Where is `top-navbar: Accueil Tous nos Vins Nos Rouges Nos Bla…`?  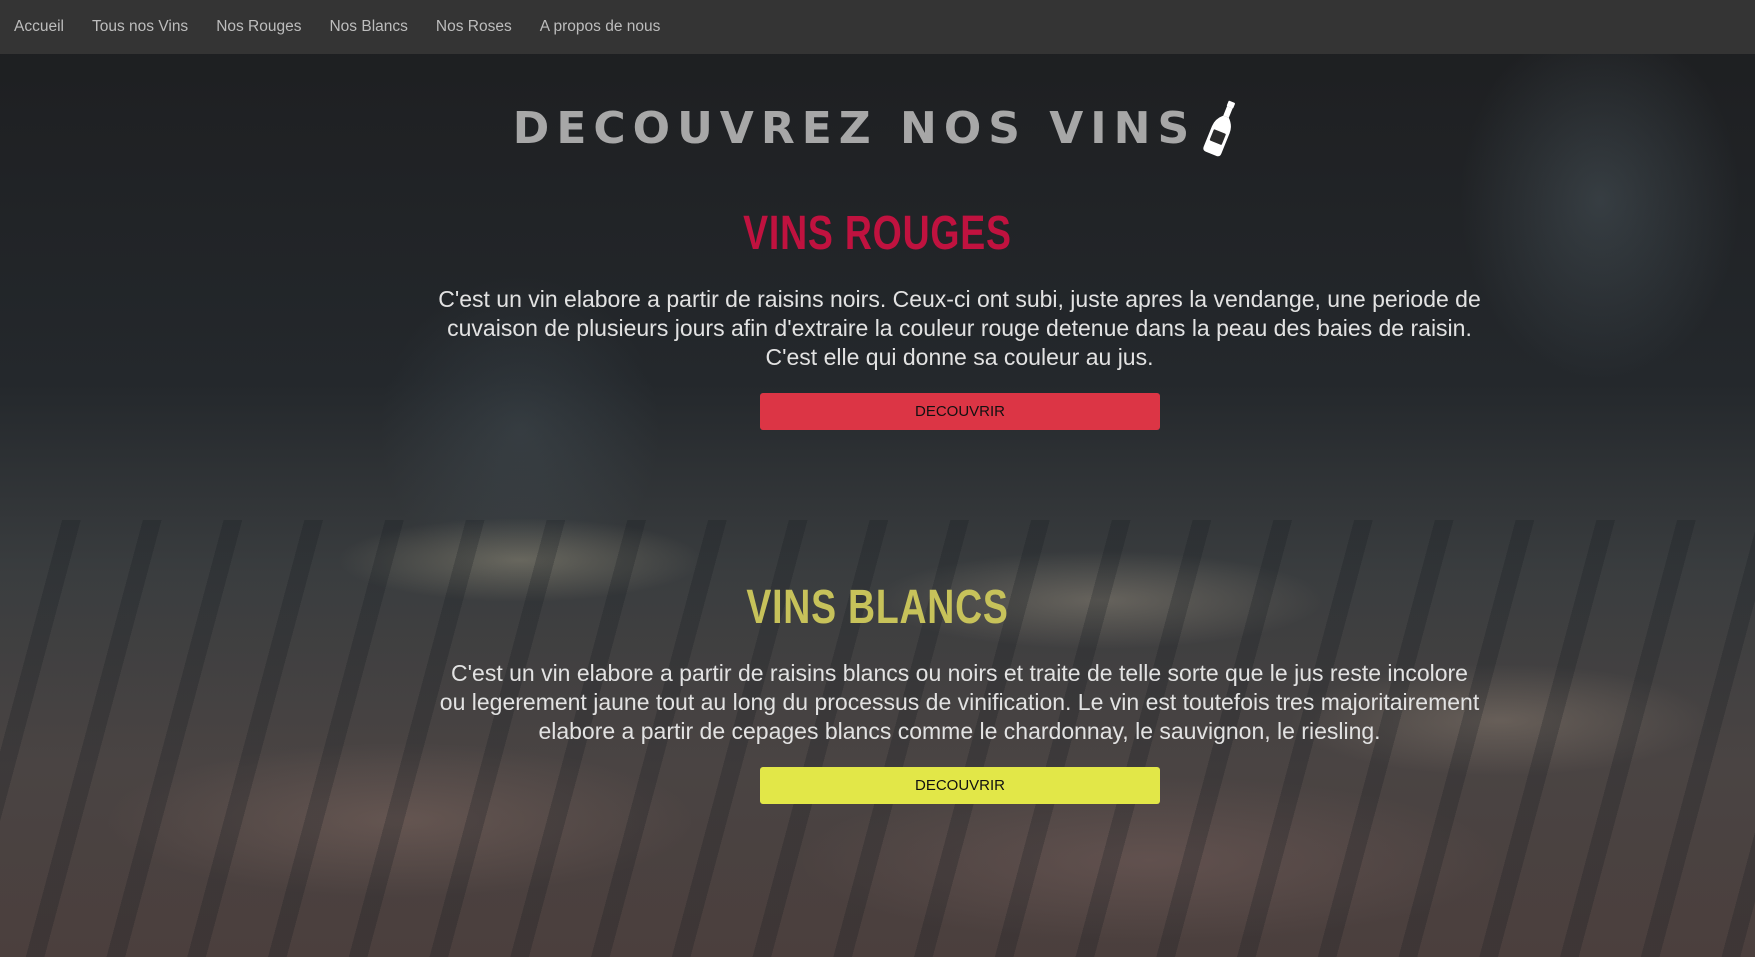 top-navbar: Accueil Tous nos Vins Nos Rouges Nos Bla… is located at coordinates (877, 27).